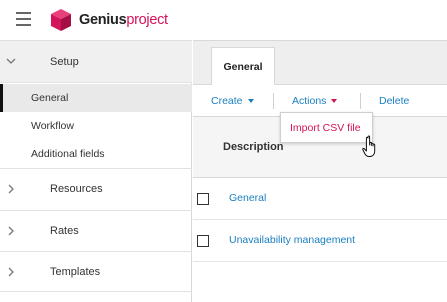 Image resolution: width=447 pixels, height=302 pixels. Describe the element at coordinates (253, 147) in the screenshot. I see `column-header-description: Description` at that location.